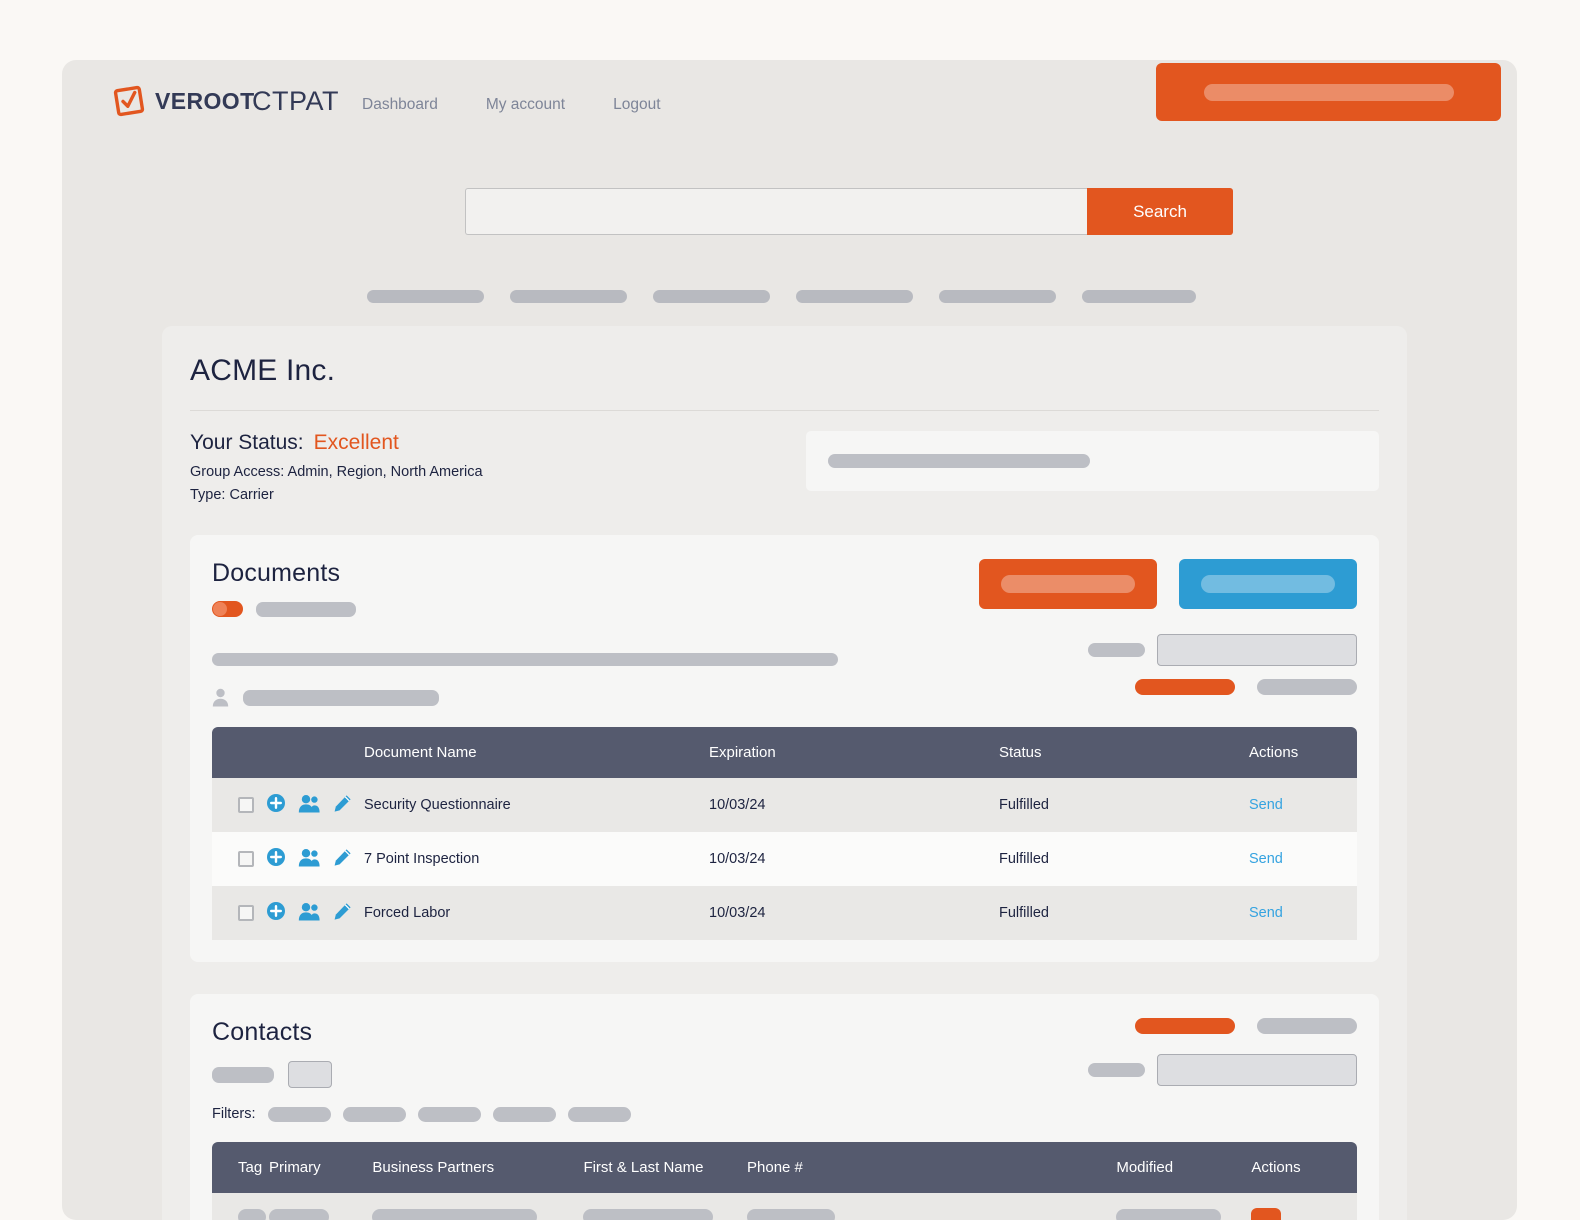 Image resolution: width=1580 pixels, height=1220 pixels. I want to click on documents-col-status: Status, so click(1020, 752).